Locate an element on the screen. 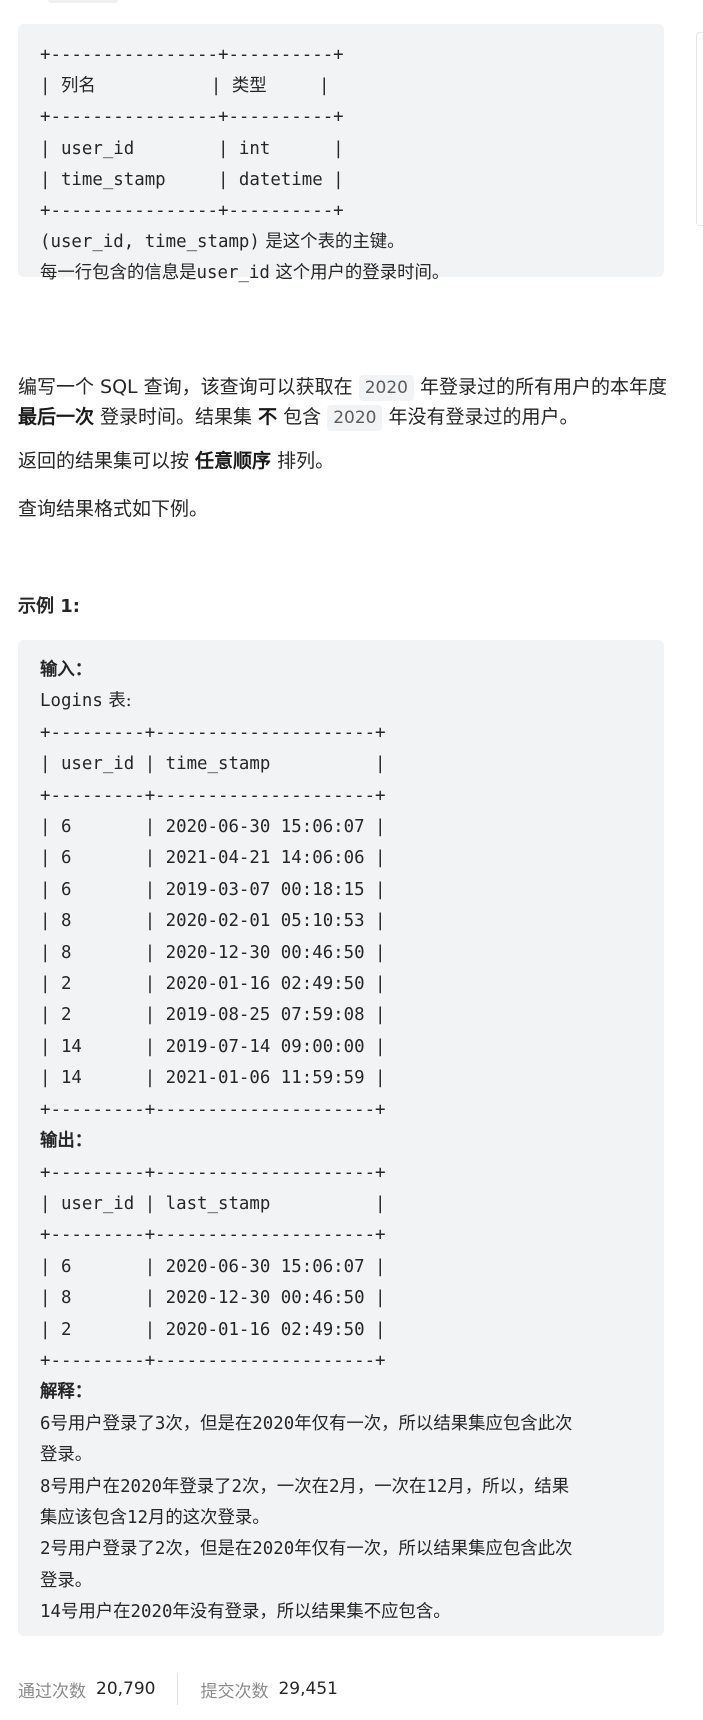 The height and width of the screenshot is (1720, 703). input-table-name: Logins is located at coordinates (71, 701).